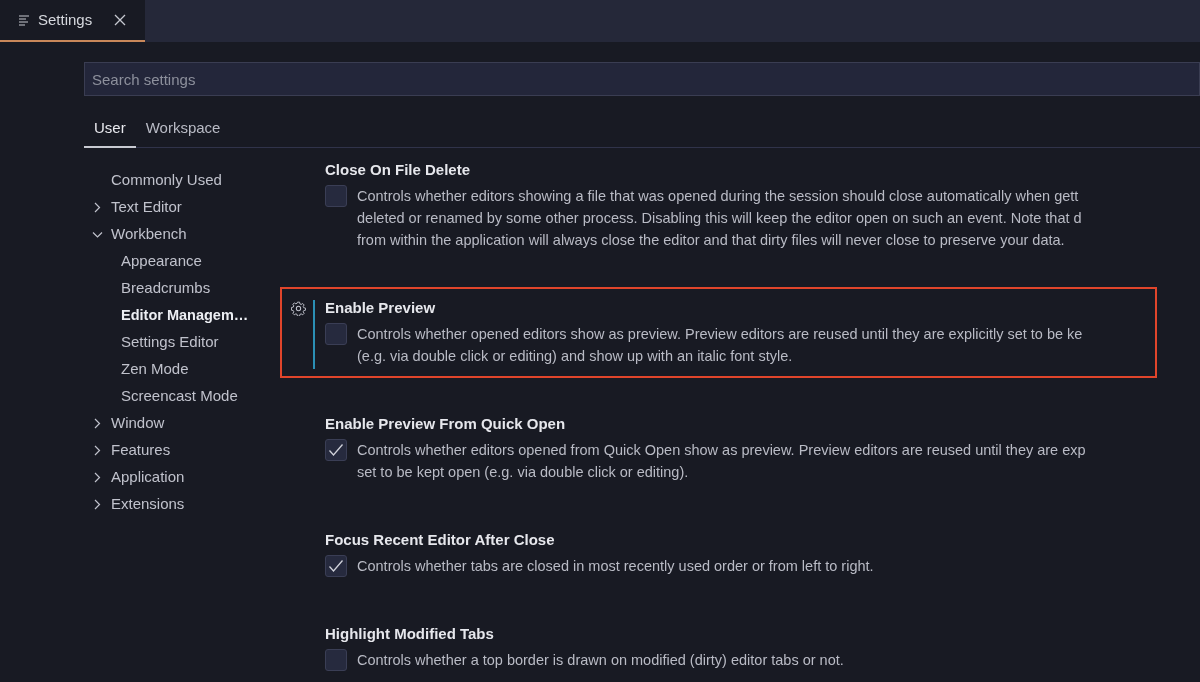 Image resolution: width=1200 pixels, height=682 pixels. I want to click on toc-item: Settings Editor, so click(170, 342).